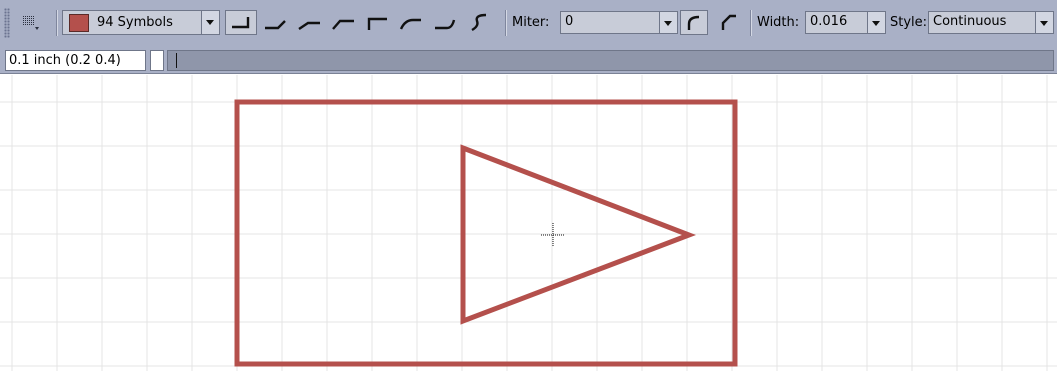 The image size is (1057, 371). I want to click on layer-select: 94 Symbols, so click(141, 22).